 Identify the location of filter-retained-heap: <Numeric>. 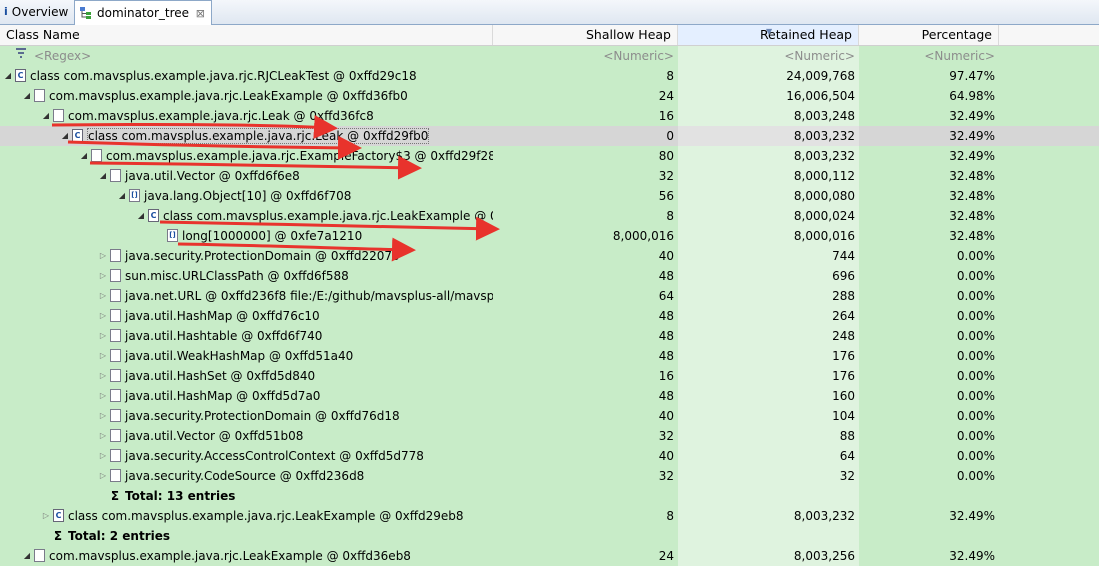
(768, 56).